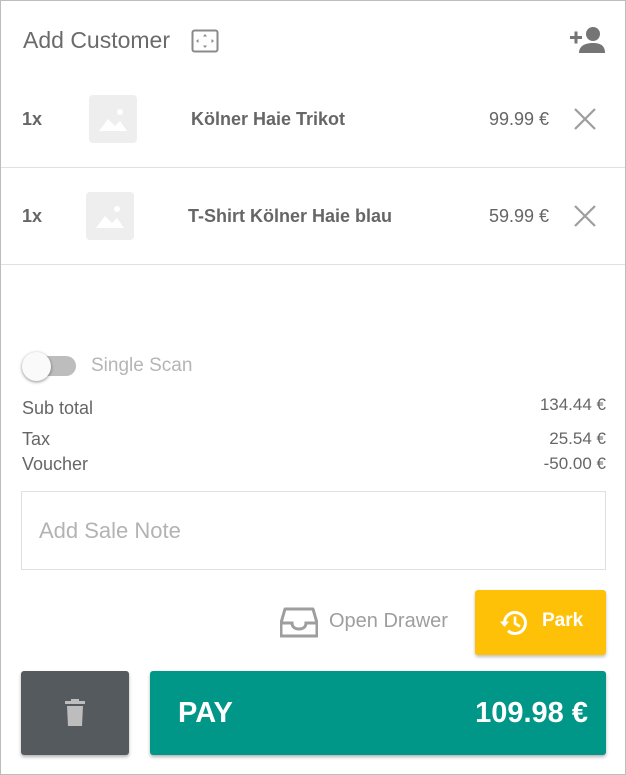 This screenshot has width=626, height=775. Describe the element at coordinates (290, 216) in the screenshot. I see `item-name: T-Shirt Kölner Haie blau` at that location.